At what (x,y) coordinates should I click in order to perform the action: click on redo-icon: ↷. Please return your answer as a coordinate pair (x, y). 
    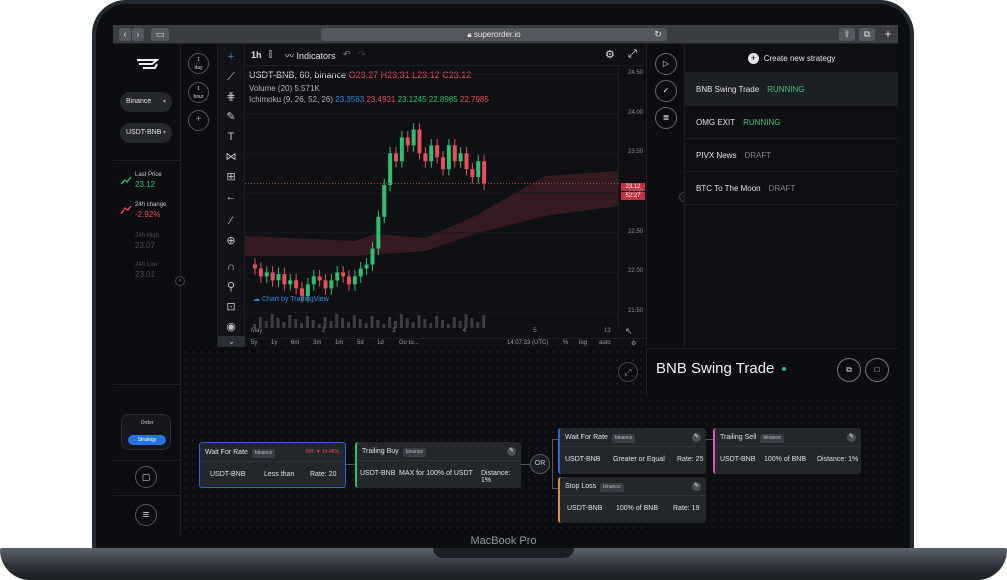
    Looking at the image, I should click on (362, 54).